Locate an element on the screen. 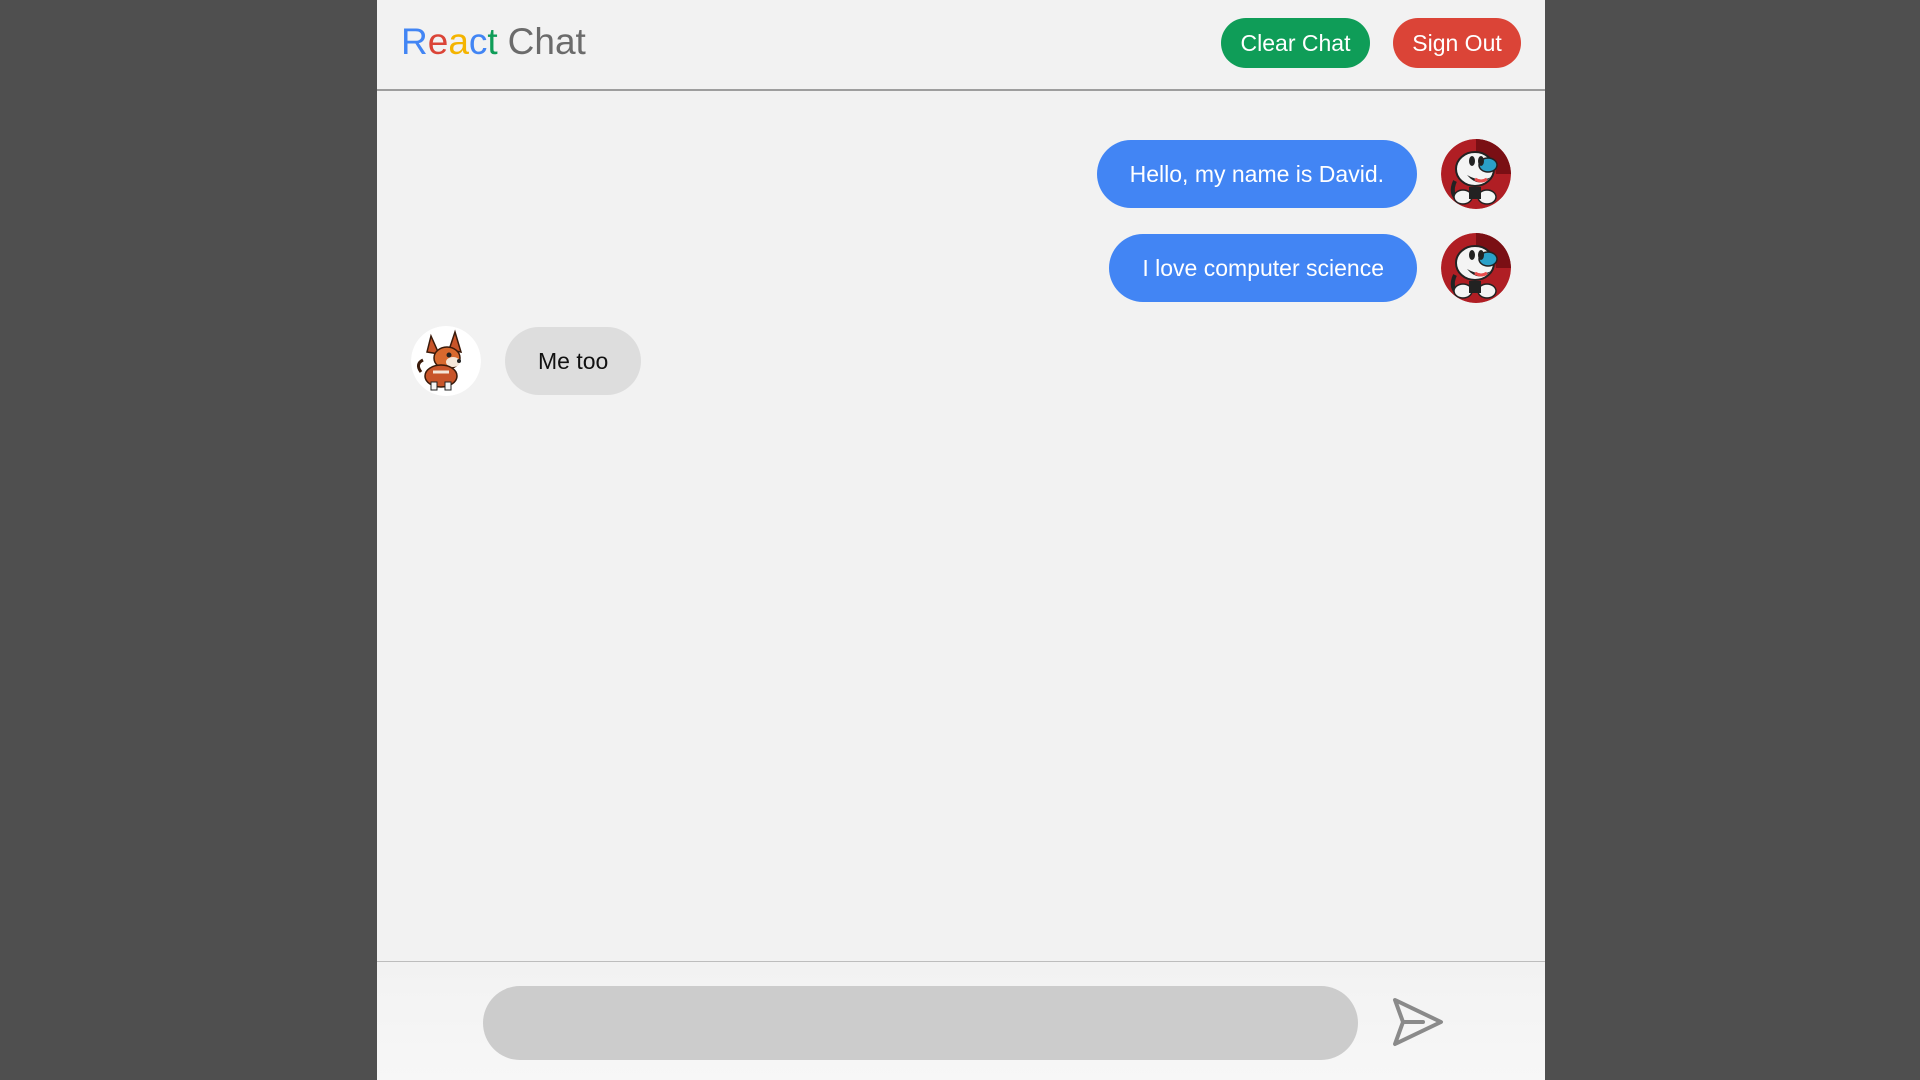  logo-letter-c: c is located at coordinates (478, 41).